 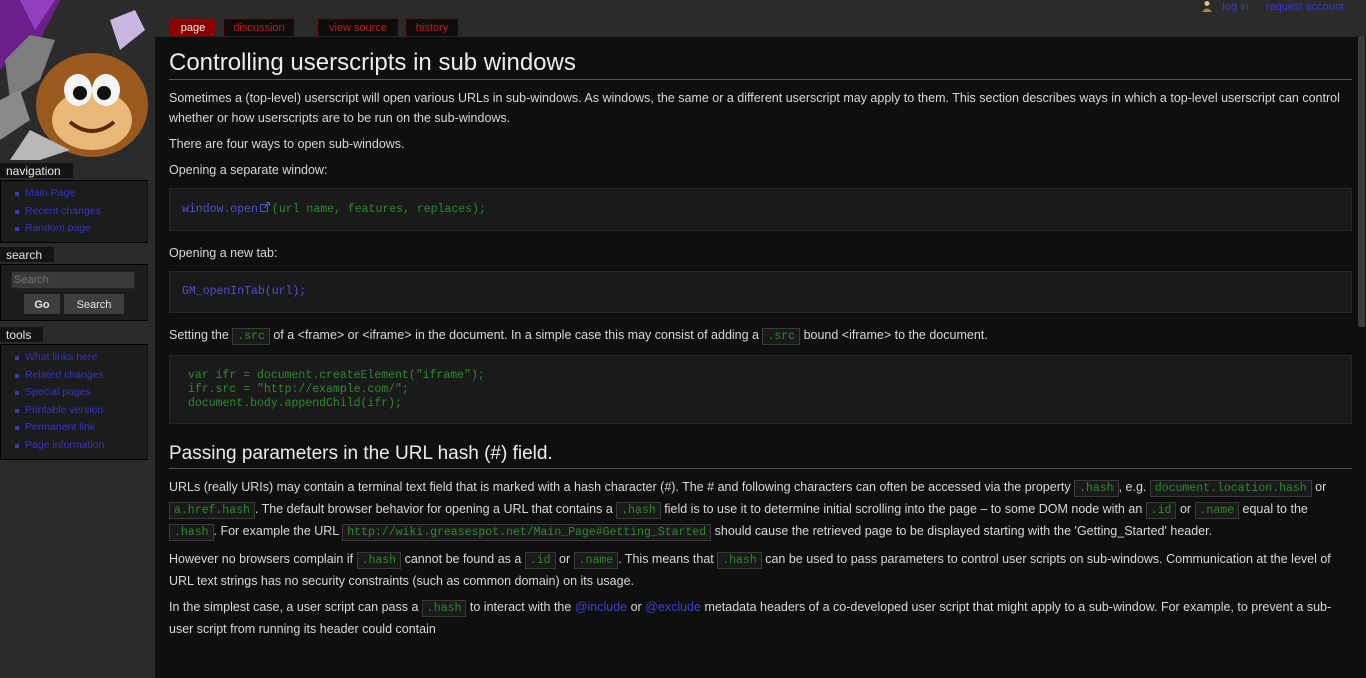 I want to click on sidebar-item-related-changes: Related changes, so click(x=79, y=376).